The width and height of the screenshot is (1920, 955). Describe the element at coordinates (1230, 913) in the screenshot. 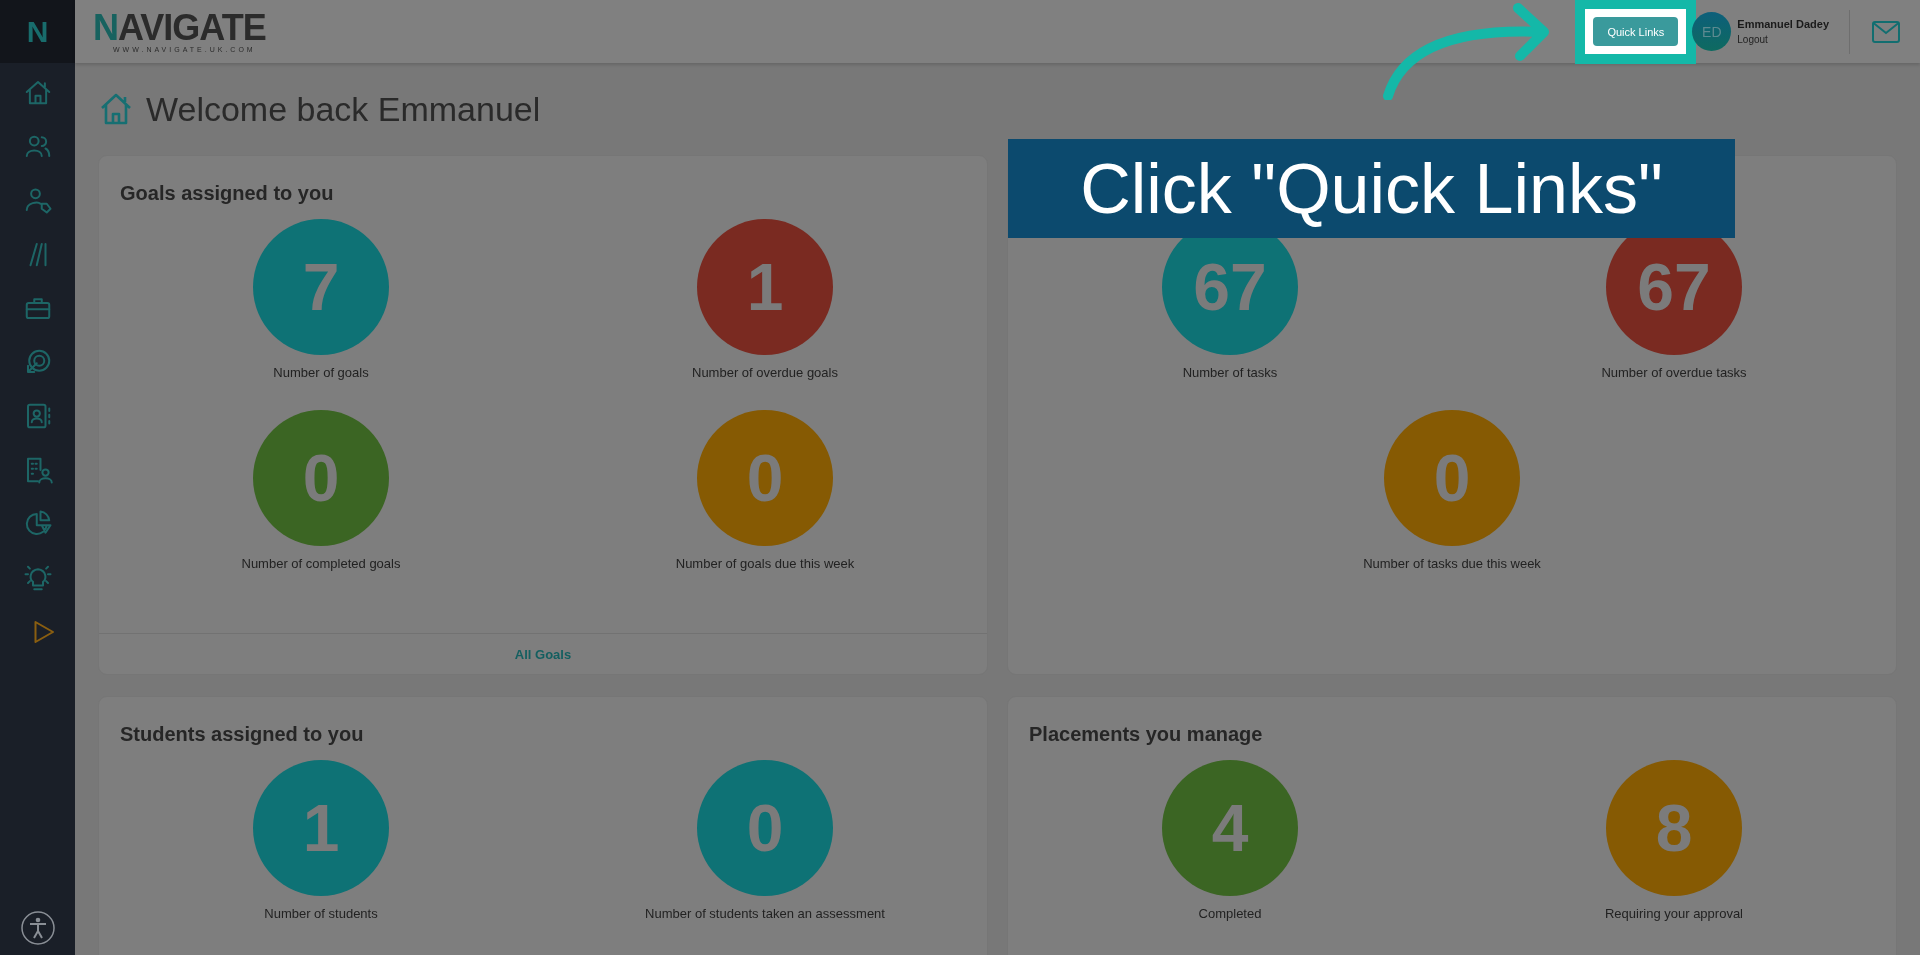

I see `stat-label: Completed` at that location.